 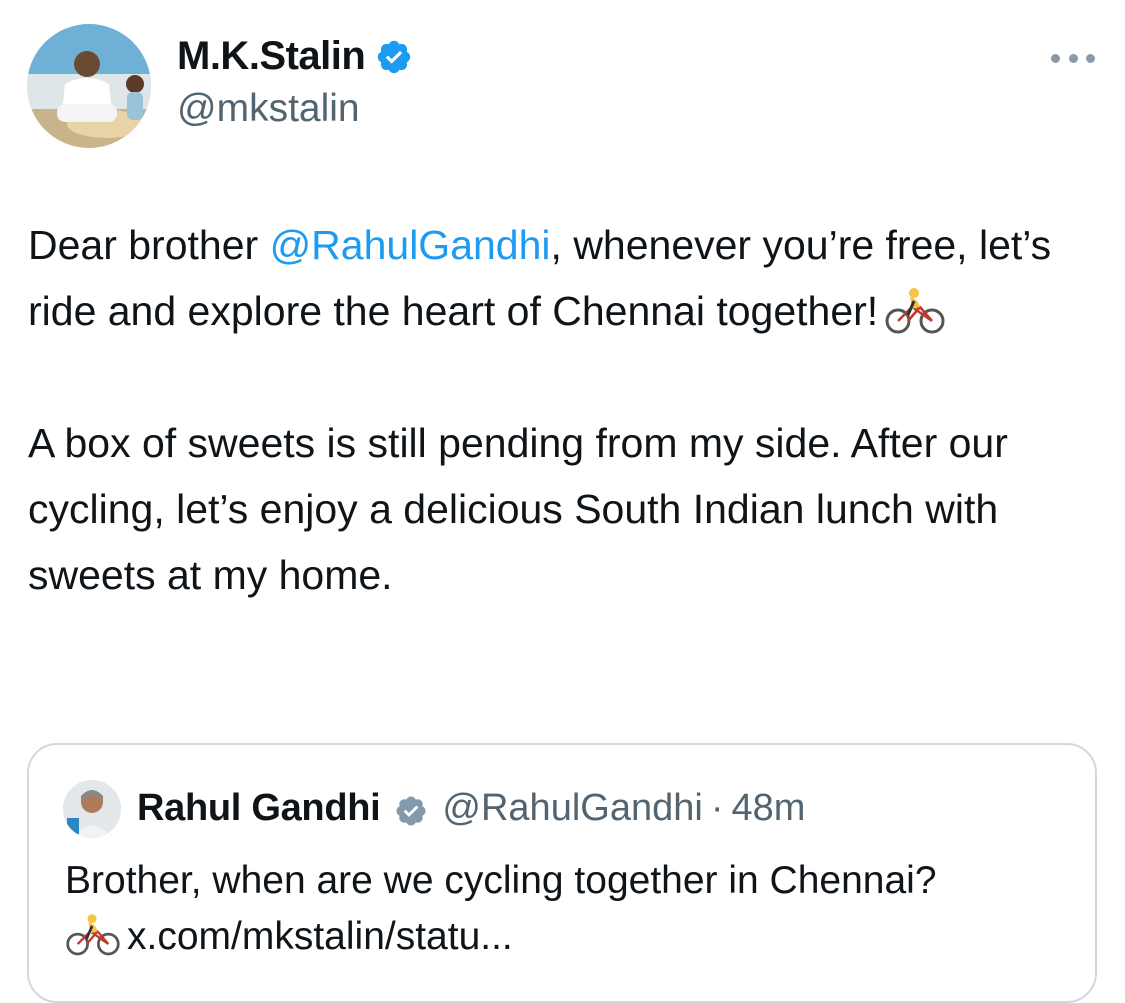 I want to click on author-handle: @mkstalin, so click(x=268, y=109).